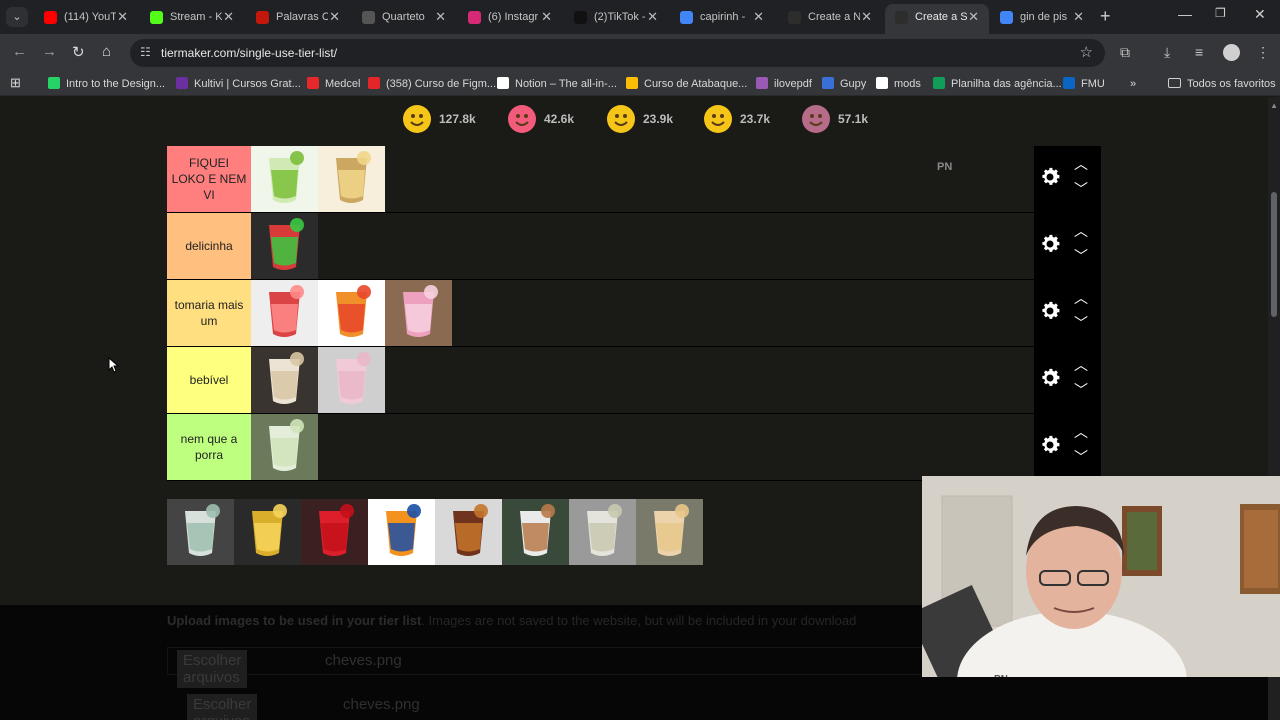 The width and height of the screenshot is (1280, 720). I want to click on menu-icon: ⋮, so click(1263, 52).